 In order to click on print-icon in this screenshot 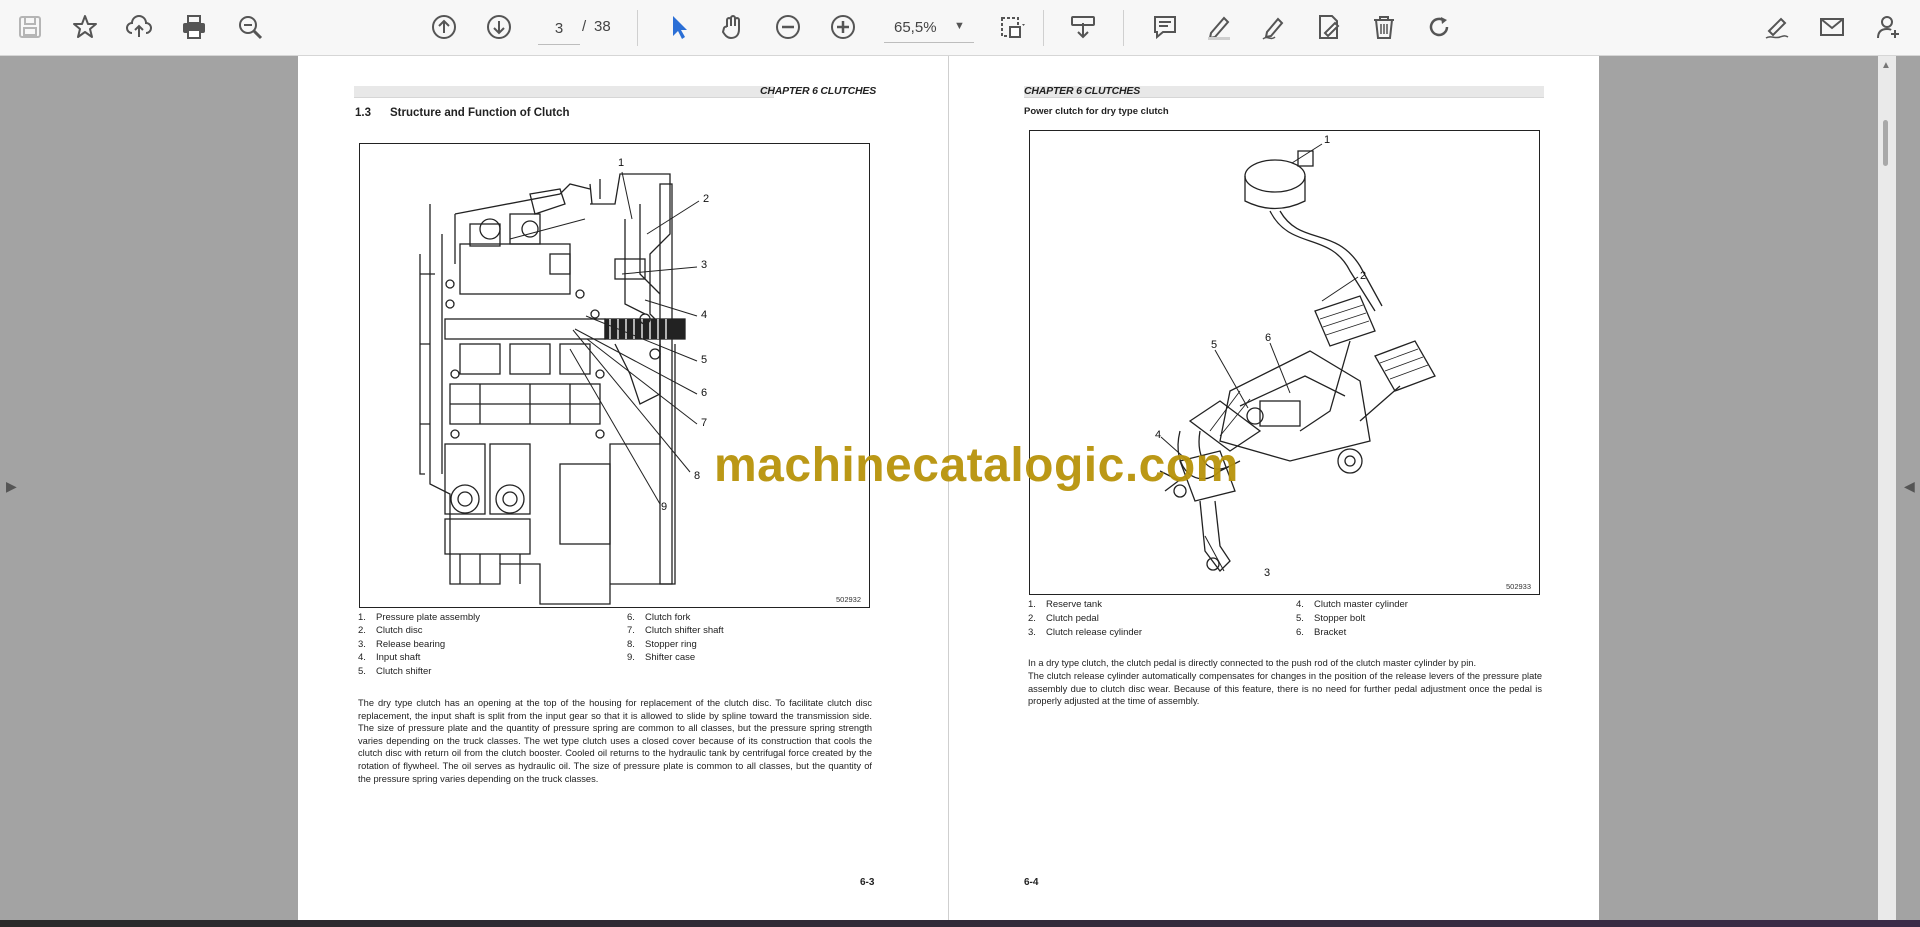, I will do `click(194, 27)`.